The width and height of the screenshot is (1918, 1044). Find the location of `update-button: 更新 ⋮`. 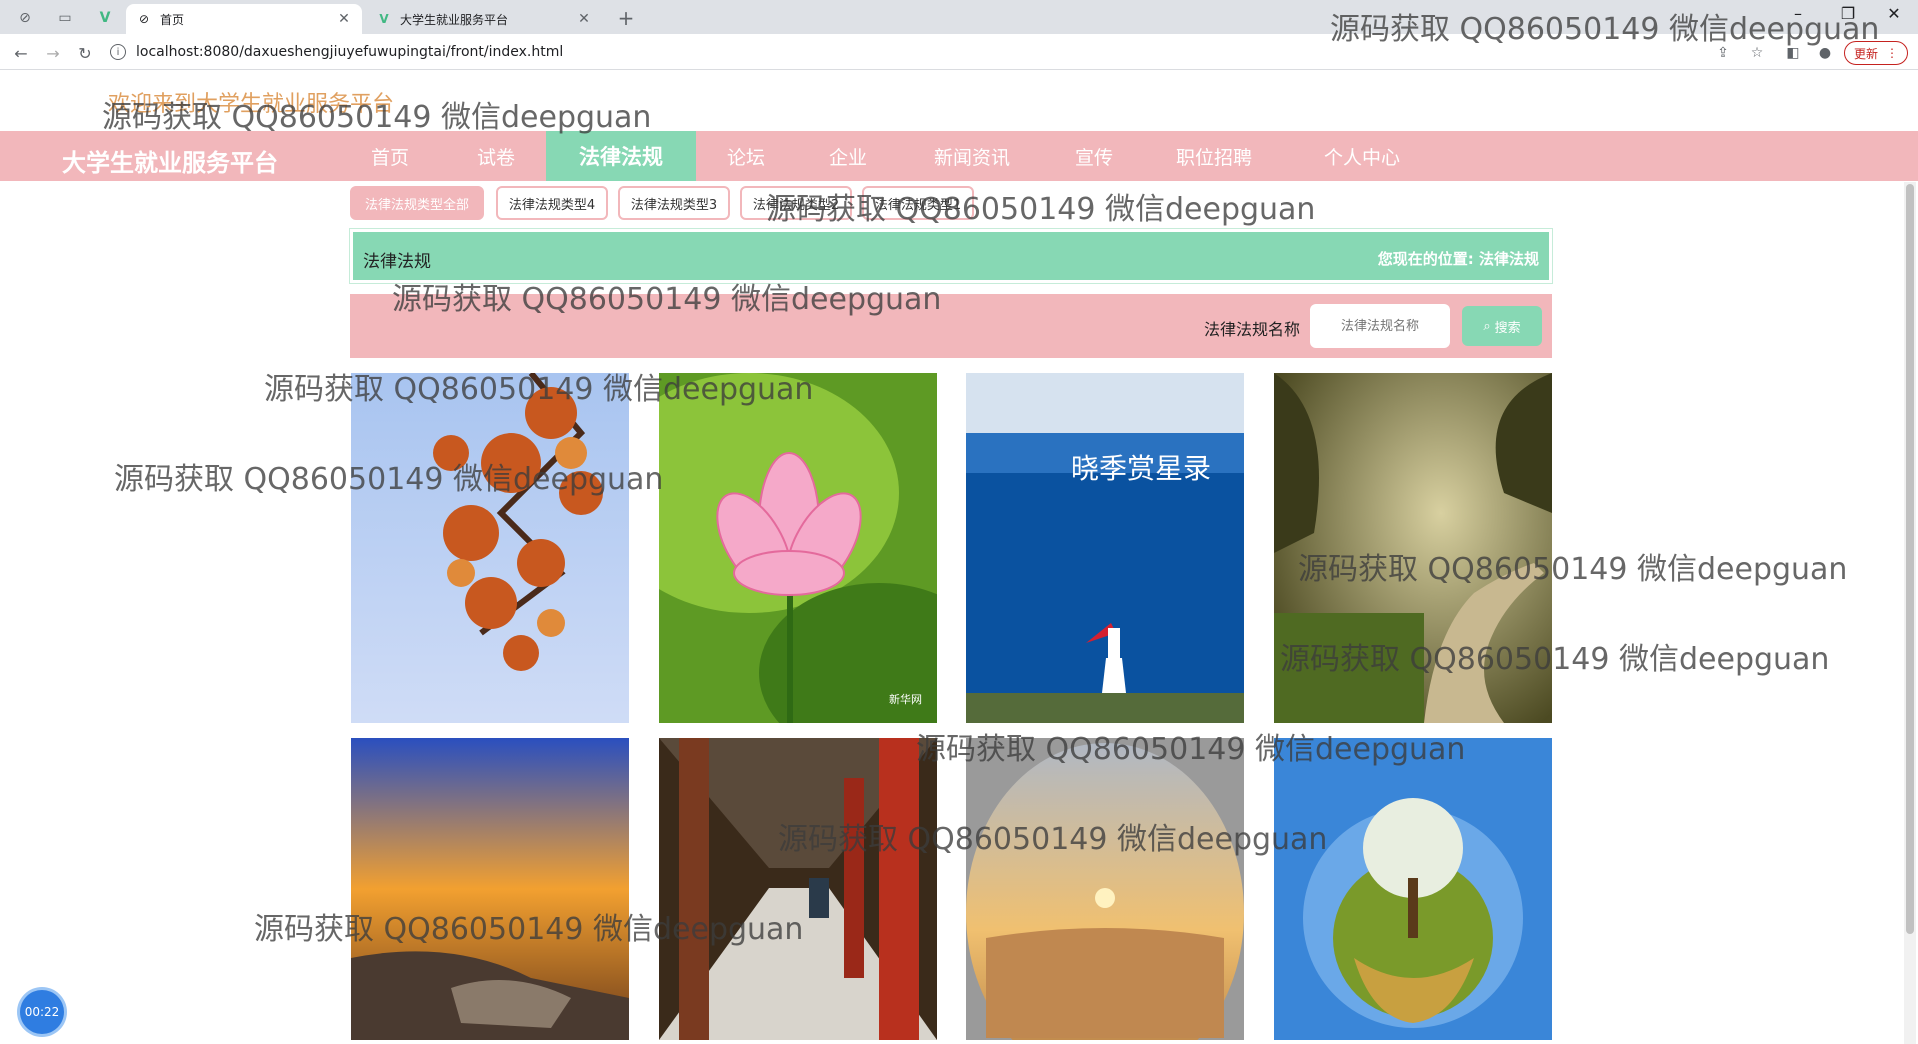

update-button: 更新 ⋮ is located at coordinates (1876, 53).